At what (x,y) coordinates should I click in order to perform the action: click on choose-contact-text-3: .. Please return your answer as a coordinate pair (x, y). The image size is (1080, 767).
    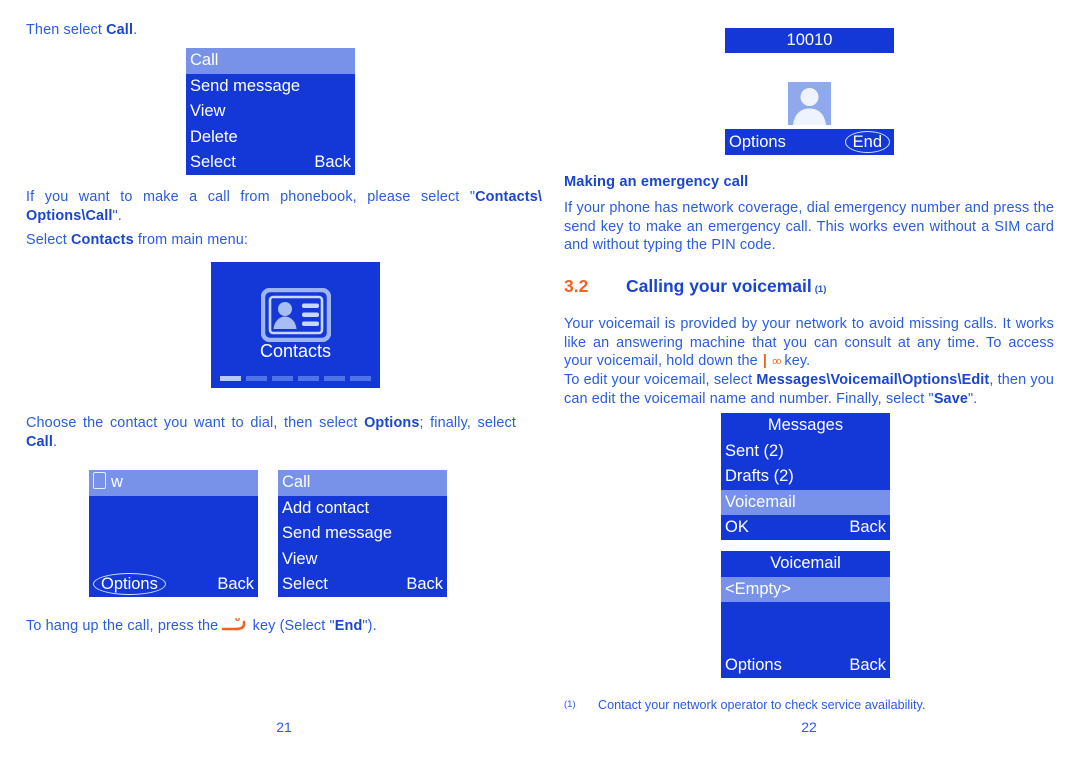
    Looking at the image, I should click on (55, 441).